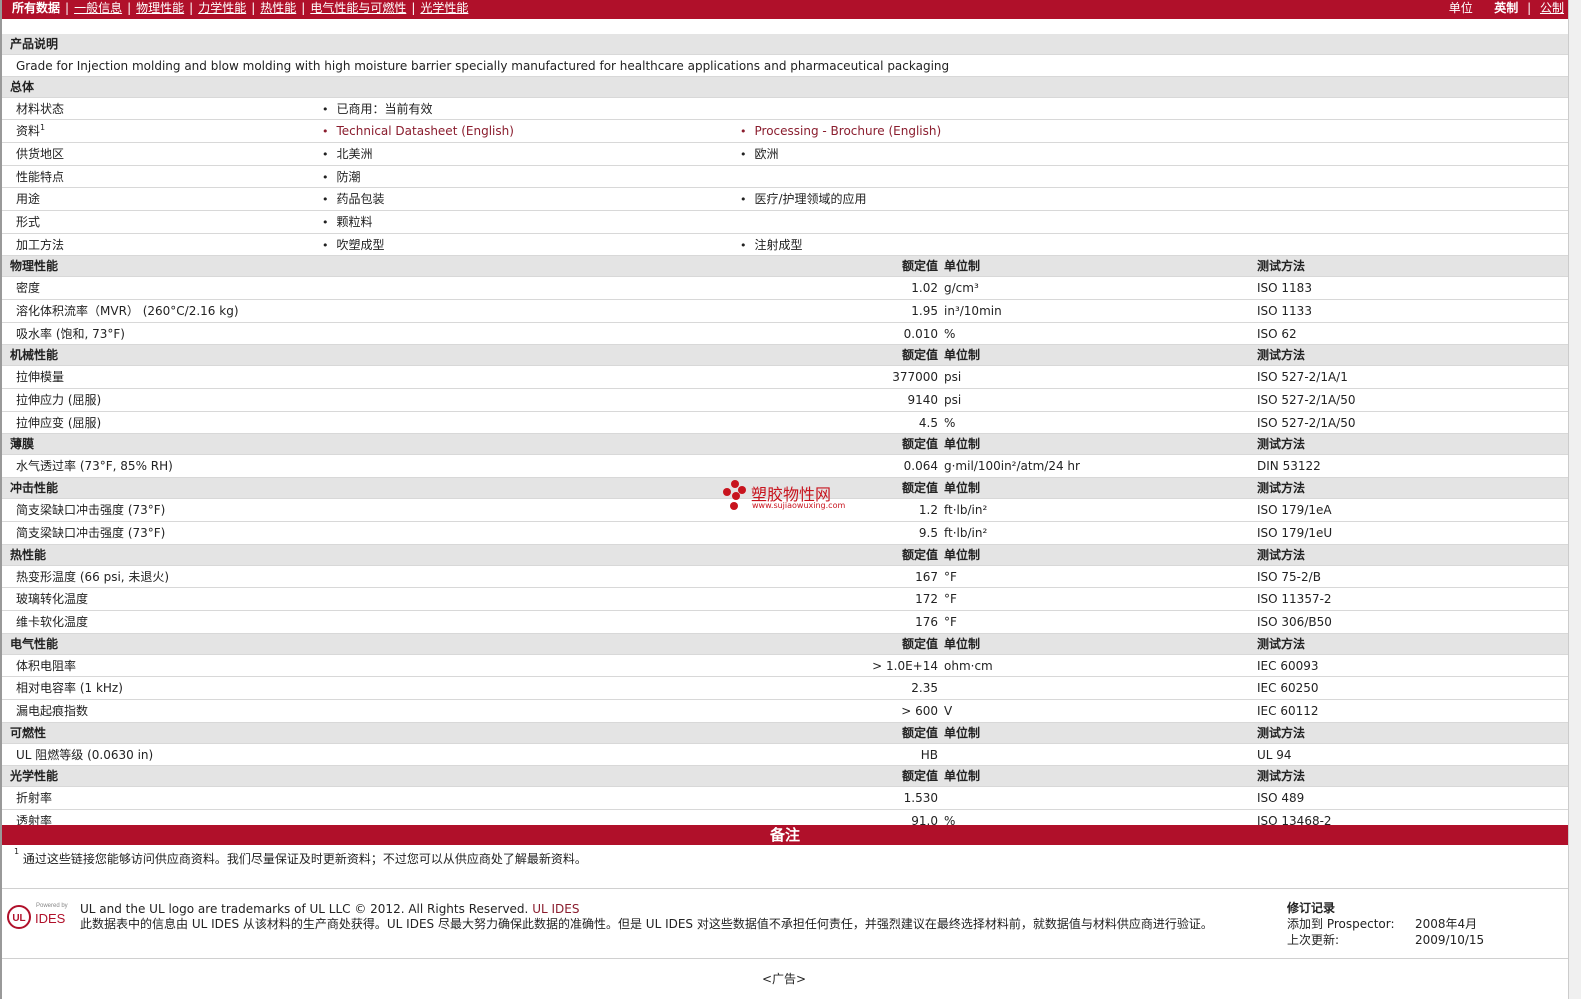 The height and width of the screenshot is (999, 1581). Describe the element at coordinates (1306, 400) in the screenshot. I see `property-test-method: ISO 527-2/1A/50` at that location.